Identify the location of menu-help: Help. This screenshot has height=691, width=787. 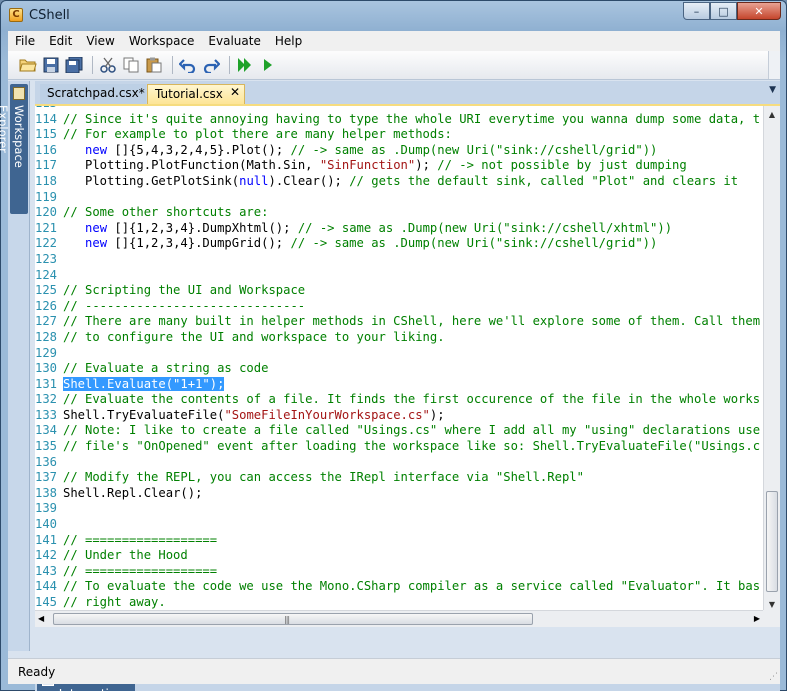
(288, 41).